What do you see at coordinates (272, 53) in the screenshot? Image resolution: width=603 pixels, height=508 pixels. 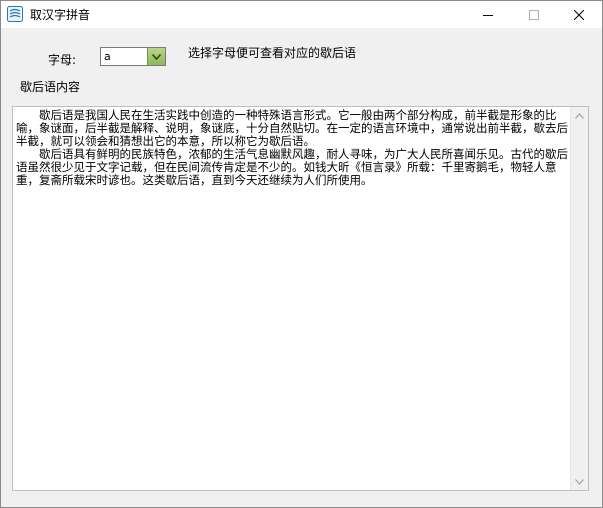 I see `hint-text: 选择字母便可查看对应的歇后语` at bounding box center [272, 53].